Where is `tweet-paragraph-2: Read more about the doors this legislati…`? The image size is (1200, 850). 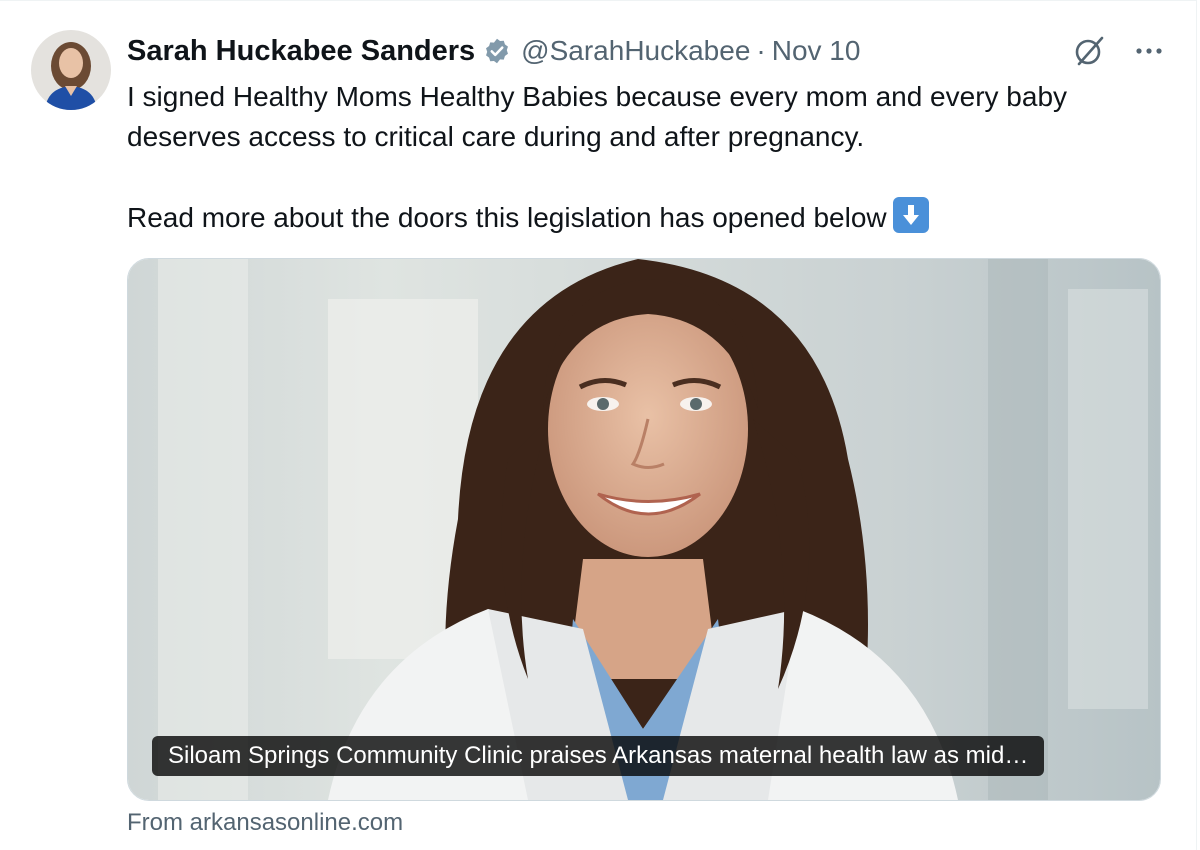
tweet-paragraph-2: Read more about the doors this legislati… is located at coordinates (647, 217).